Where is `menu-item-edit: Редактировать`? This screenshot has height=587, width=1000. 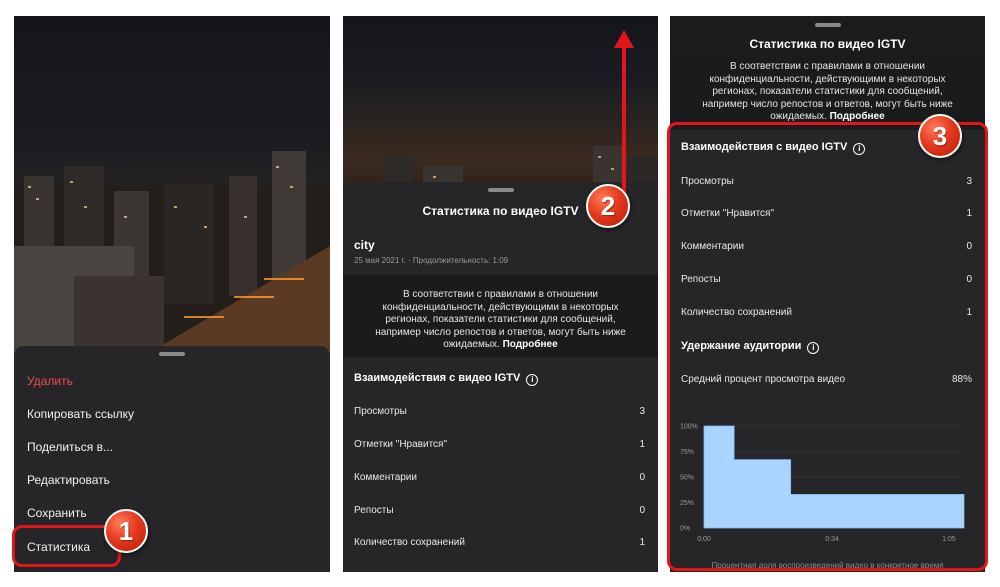
menu-item-edit: Редактировать is located at coordinates (68, 480).